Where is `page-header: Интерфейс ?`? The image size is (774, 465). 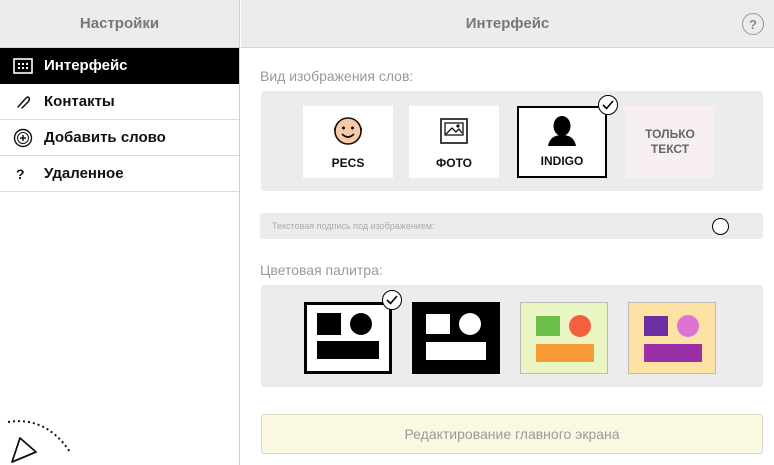 page-header: Интерфейс ? is located at coordinates (507, 24).